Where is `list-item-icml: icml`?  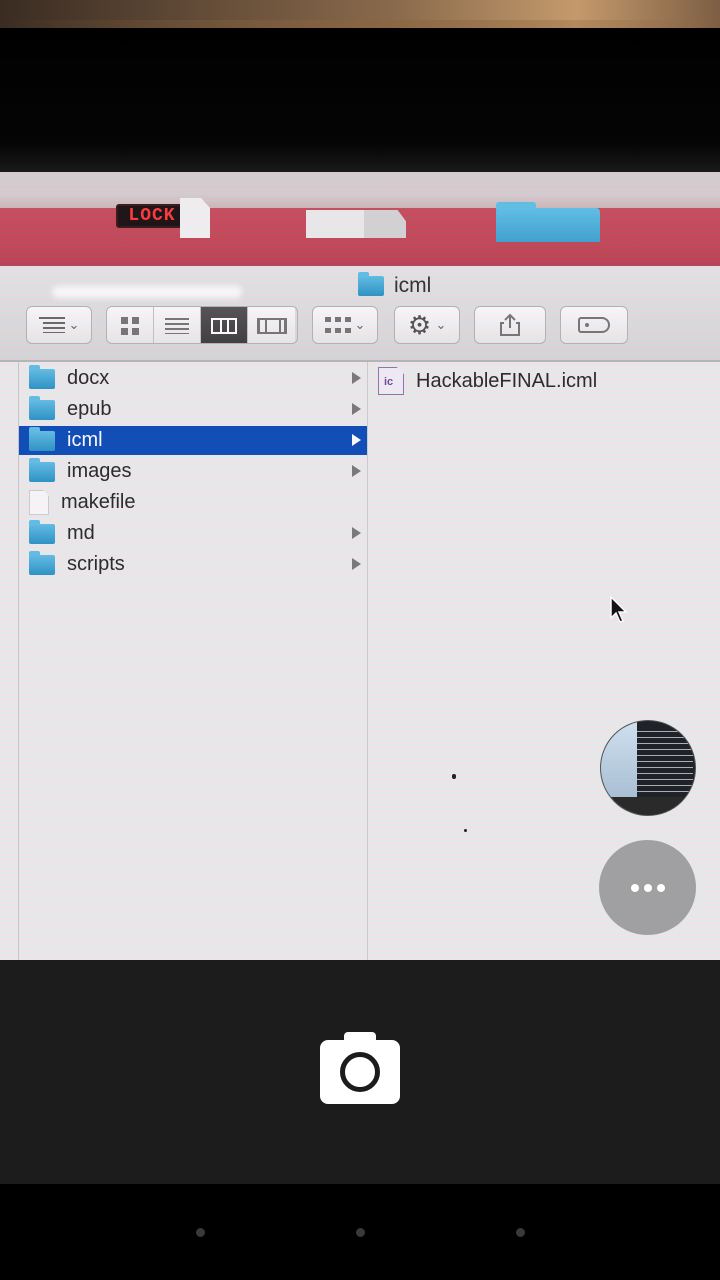
list-item-icml: icml is located at coordinates (193, 440).